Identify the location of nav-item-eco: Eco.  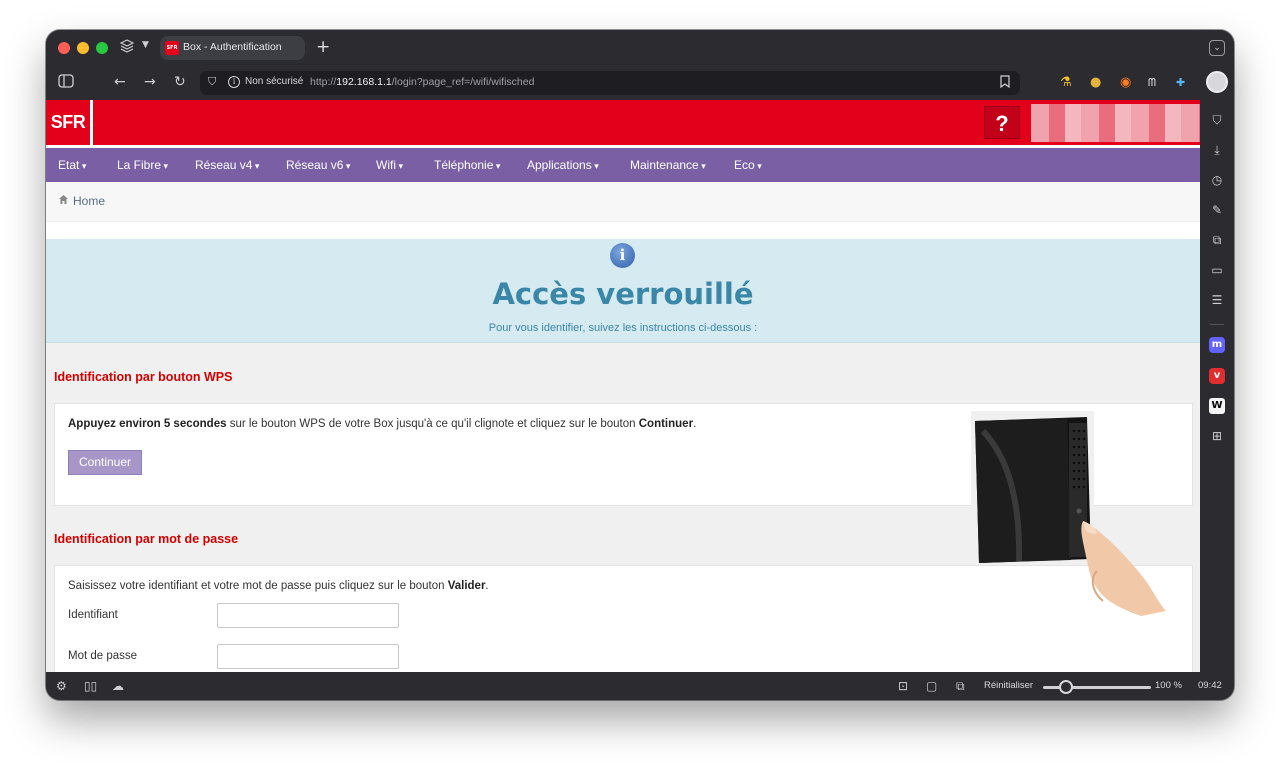
(748, 165).